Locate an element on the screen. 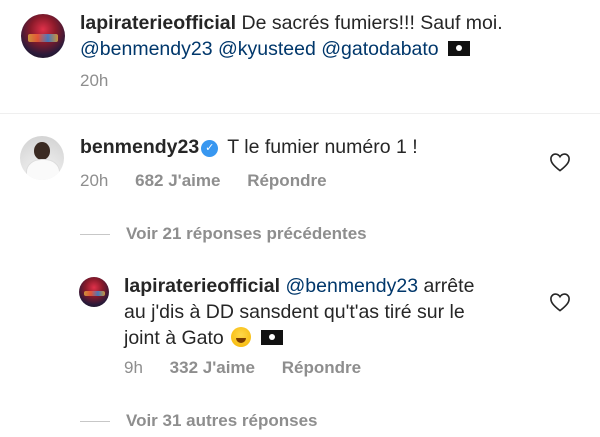  comment-text: benmendy23 ✓ T le fumier numéro 1 ! is located at coordinates (320, 147).